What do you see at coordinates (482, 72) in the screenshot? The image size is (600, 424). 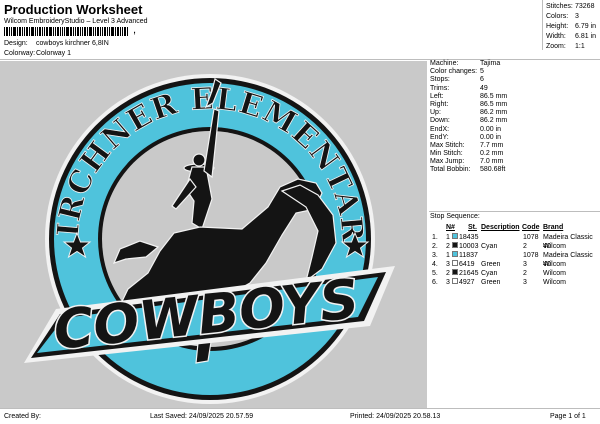 I see `machine-info-value: 5` at bounding box center [482, 72].